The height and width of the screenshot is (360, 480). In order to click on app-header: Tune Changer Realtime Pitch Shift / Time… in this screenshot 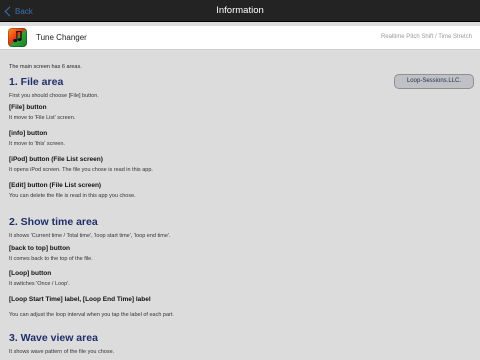, I will do `click(240, 38)`.